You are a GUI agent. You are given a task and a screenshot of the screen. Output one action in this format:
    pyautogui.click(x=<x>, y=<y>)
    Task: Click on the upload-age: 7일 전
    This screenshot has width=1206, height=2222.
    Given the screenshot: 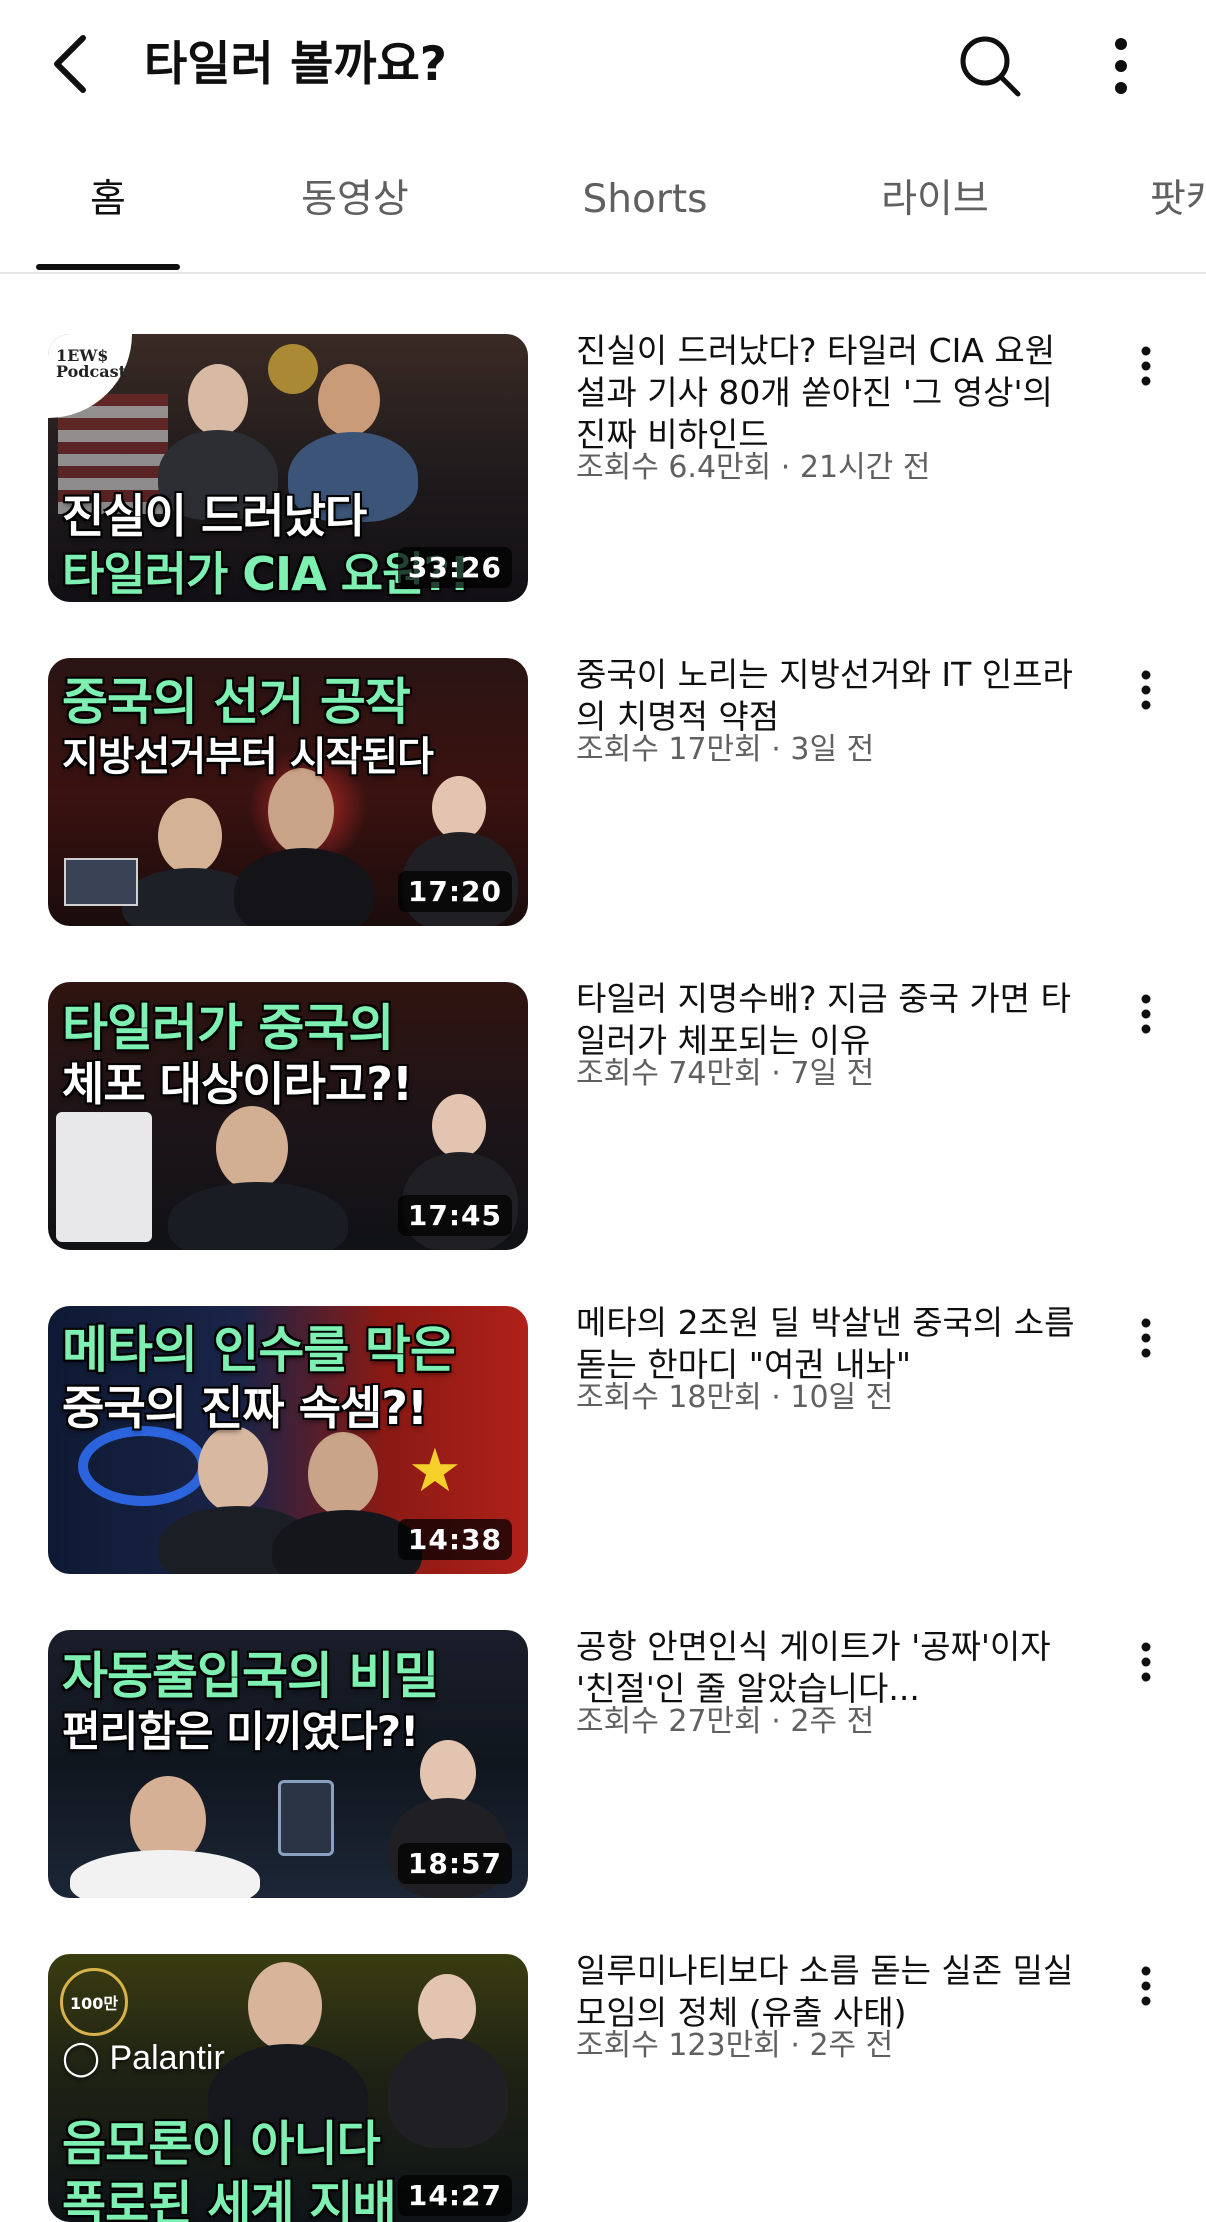 What is the action you would take?
    pyautogui.click(x=832, y=1073)
    